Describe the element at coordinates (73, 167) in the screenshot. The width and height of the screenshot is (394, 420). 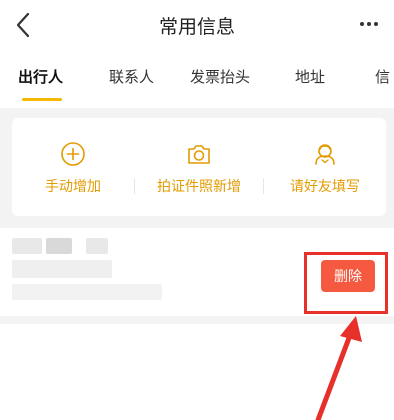
I see `manual-add-button: 手动增加` at that location.